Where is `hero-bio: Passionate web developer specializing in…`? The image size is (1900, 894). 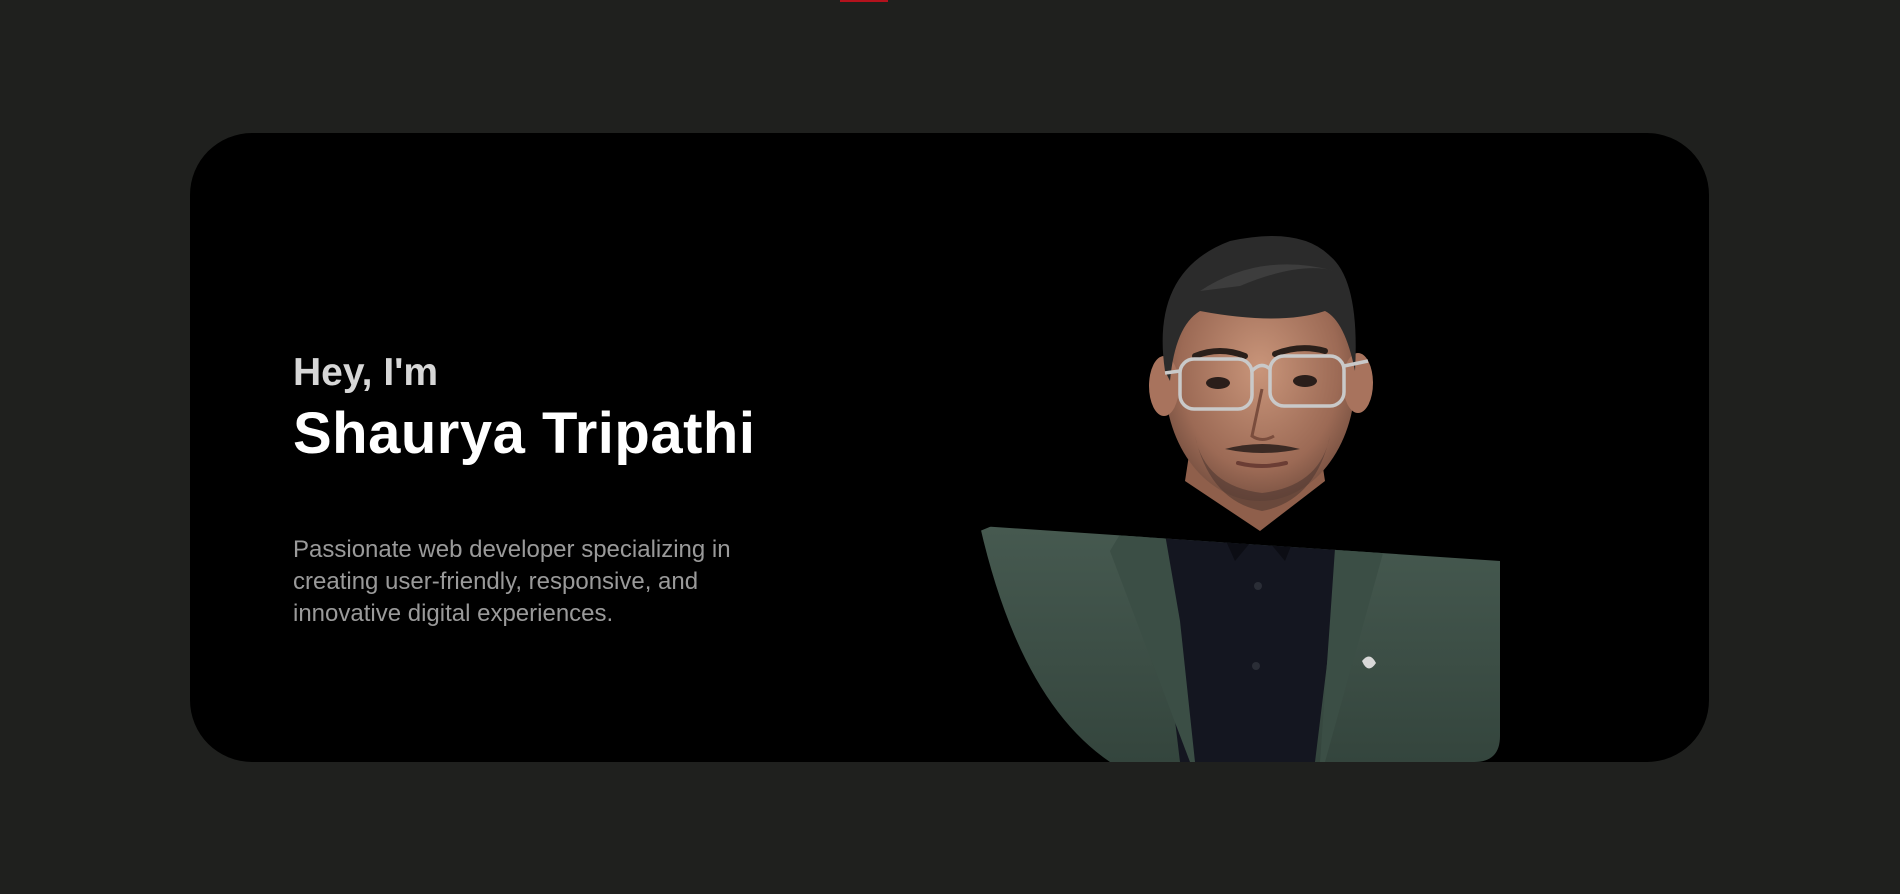 hero-bio: Passionate web developer specializing in… is located at coordinates (512, 581).